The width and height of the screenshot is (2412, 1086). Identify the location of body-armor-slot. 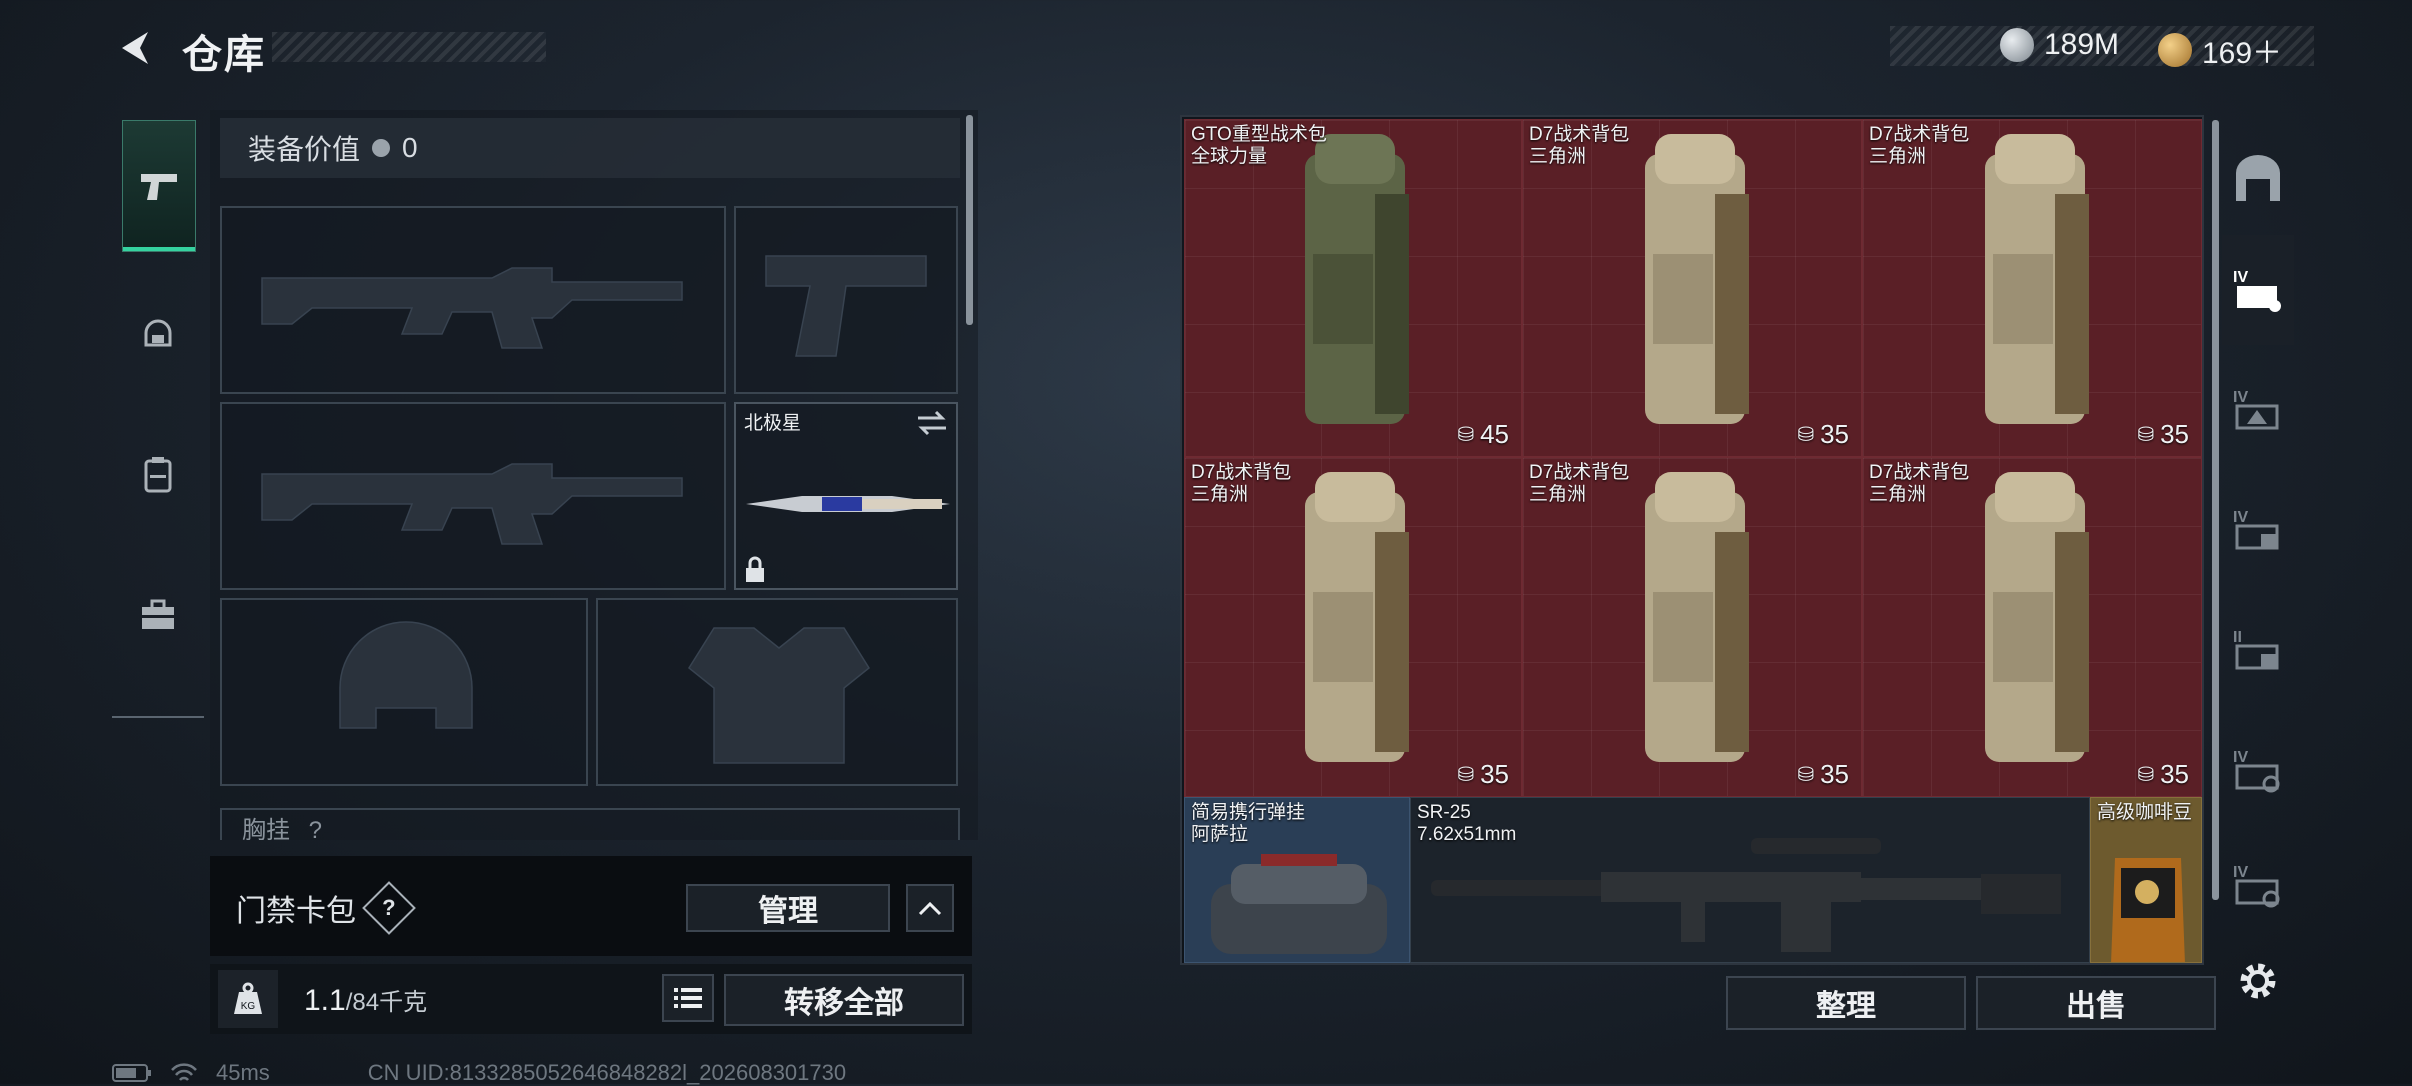
(777, 692).